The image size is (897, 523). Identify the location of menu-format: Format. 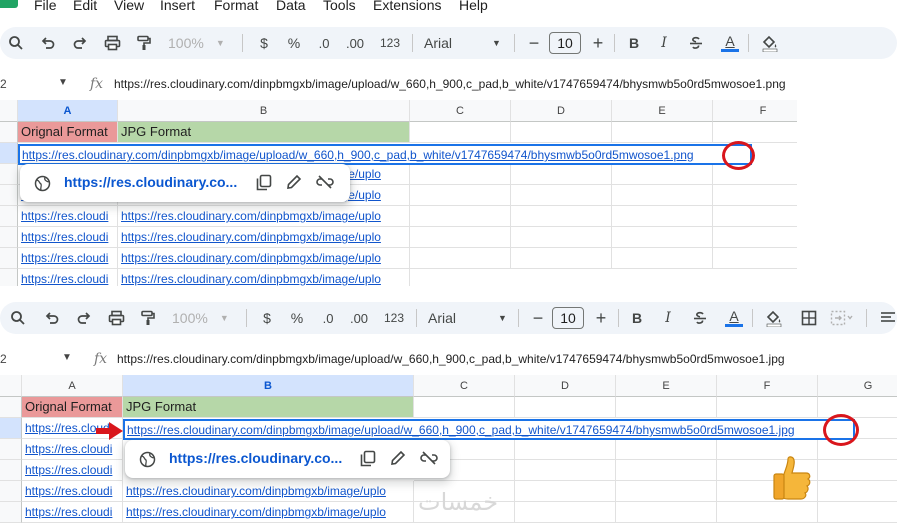
(236, 6).